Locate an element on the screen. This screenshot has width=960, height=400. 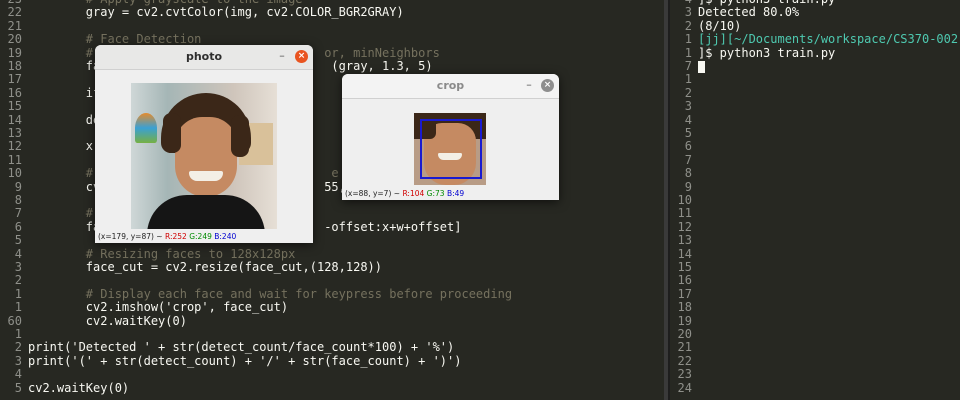
terminal-line: 2 (8/10) is located at coordinates (815, 25).